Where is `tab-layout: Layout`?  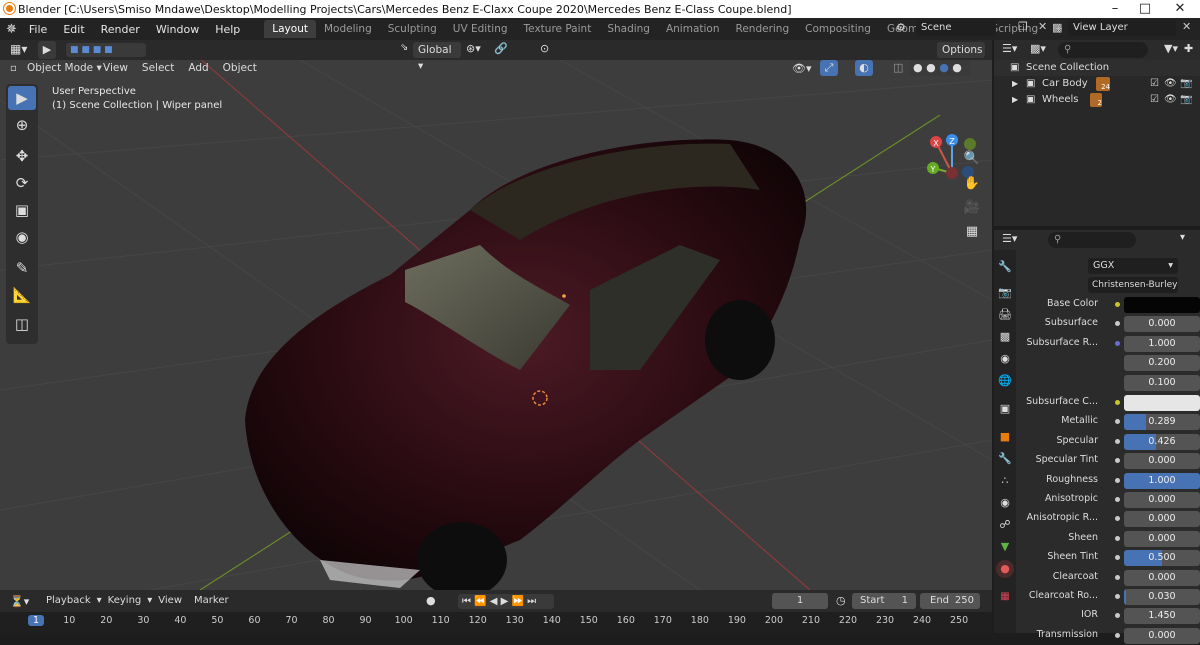
tab-layout: Layout is located at coordinates (290, 29).